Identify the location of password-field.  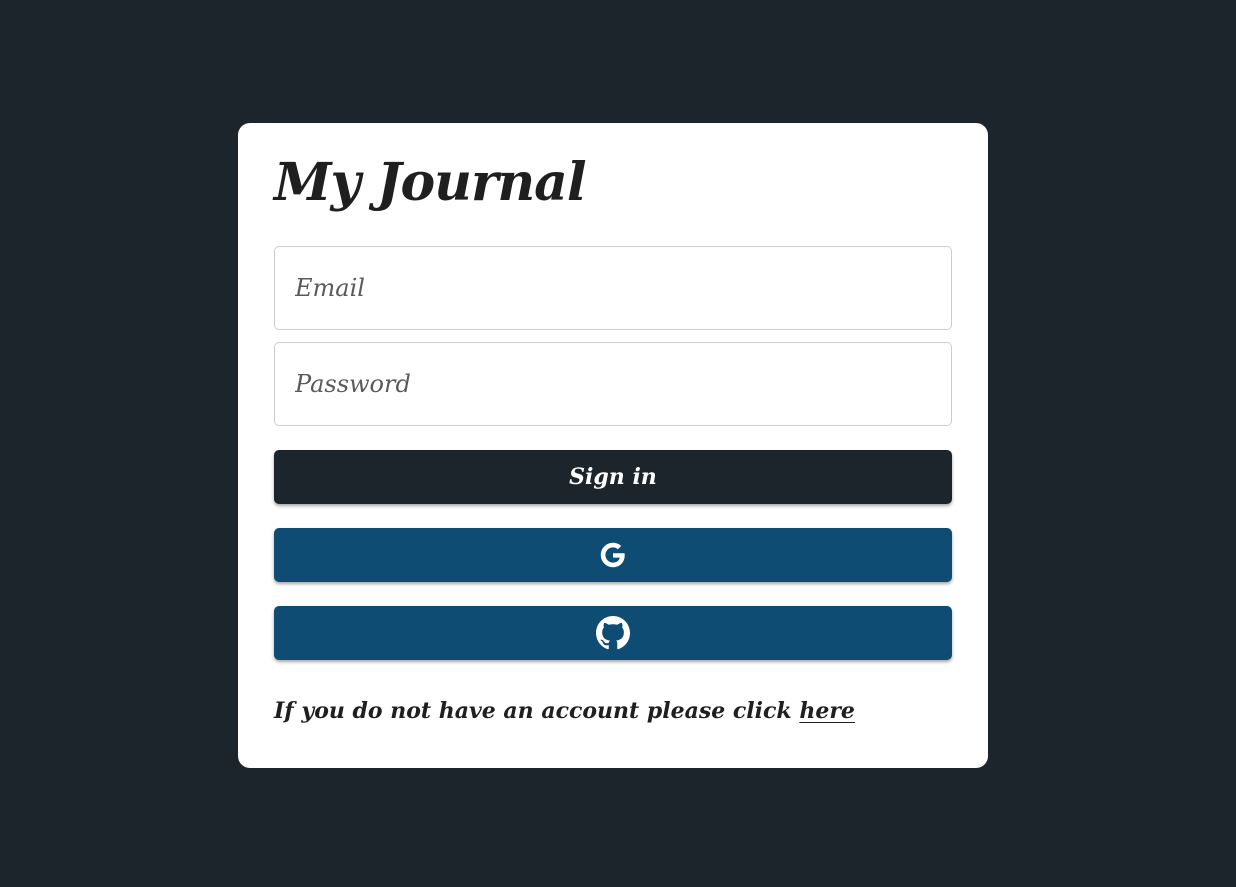
(613, 384).